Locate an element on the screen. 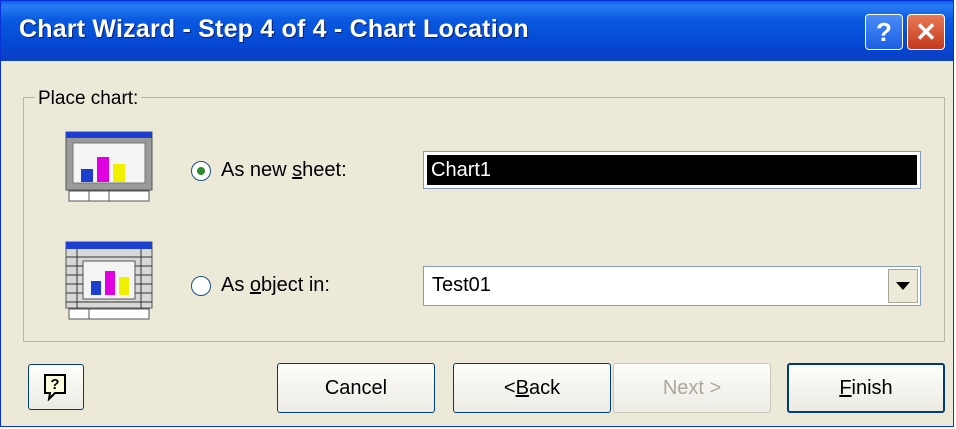  cancel-button: Cancel is located at coordinates (356, 388).